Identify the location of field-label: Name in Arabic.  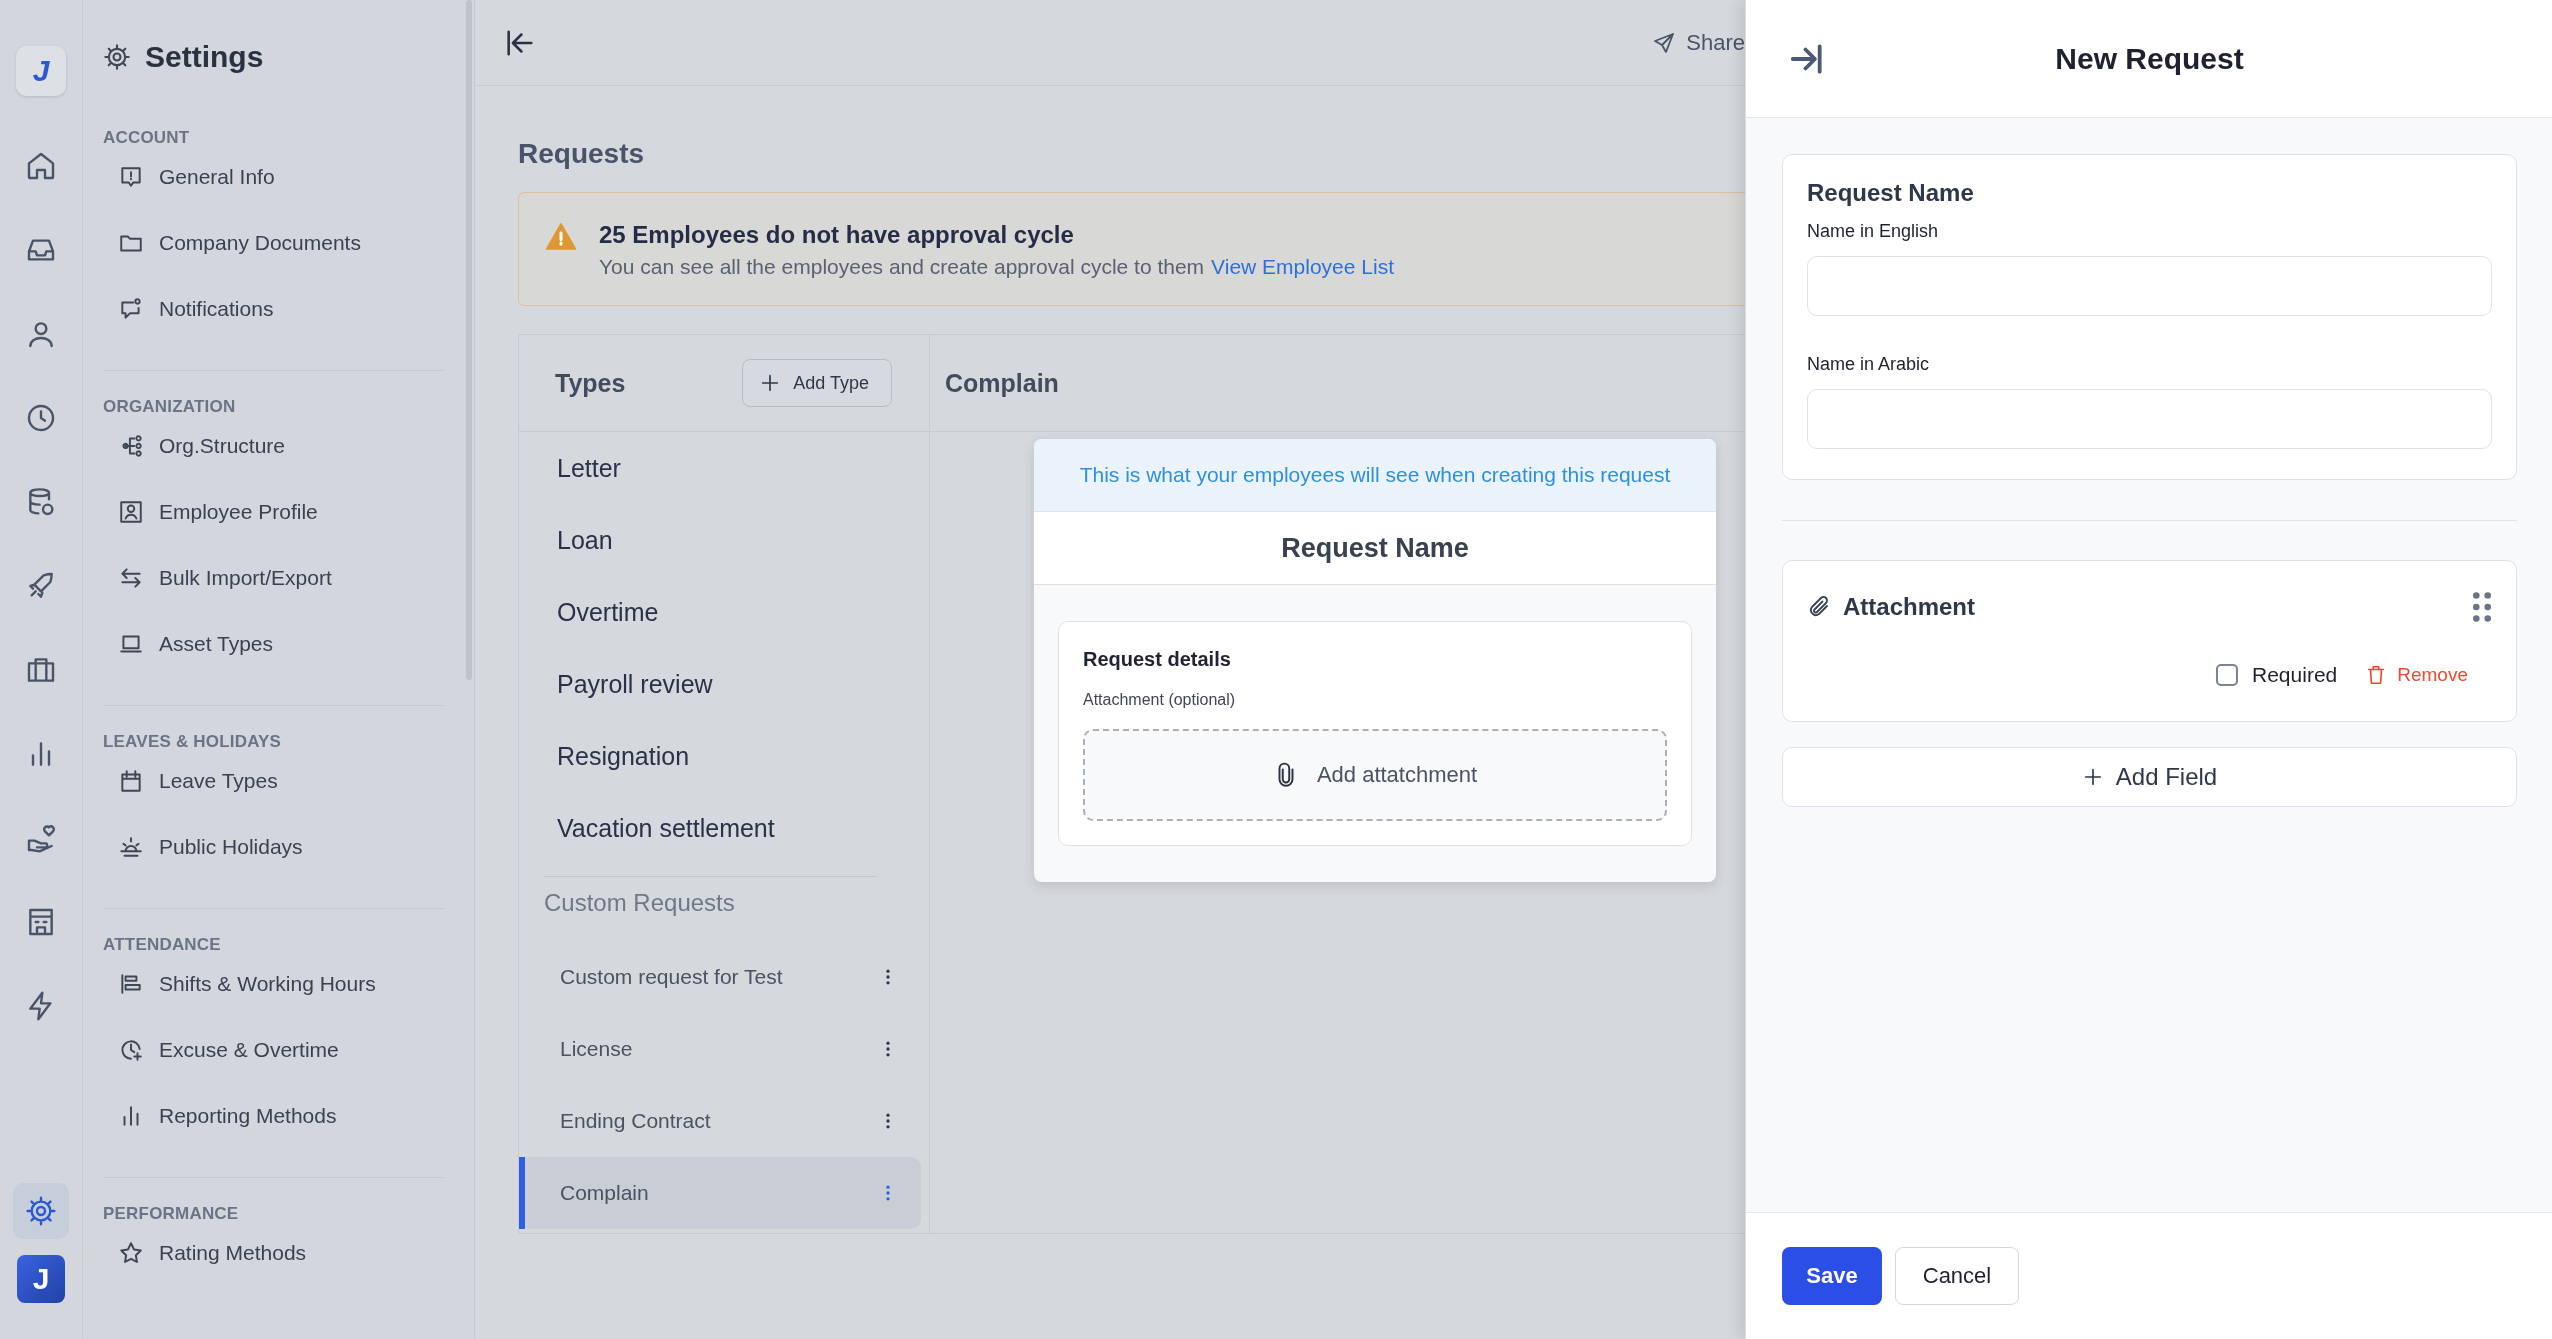
(1869, 364).